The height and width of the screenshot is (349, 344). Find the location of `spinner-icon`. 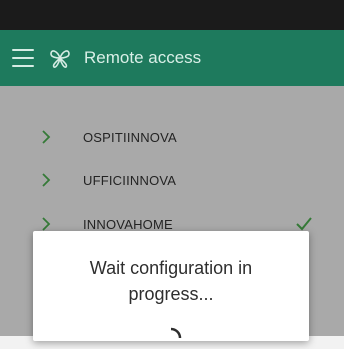

spinner-icon is located at coordinates (176, 333).